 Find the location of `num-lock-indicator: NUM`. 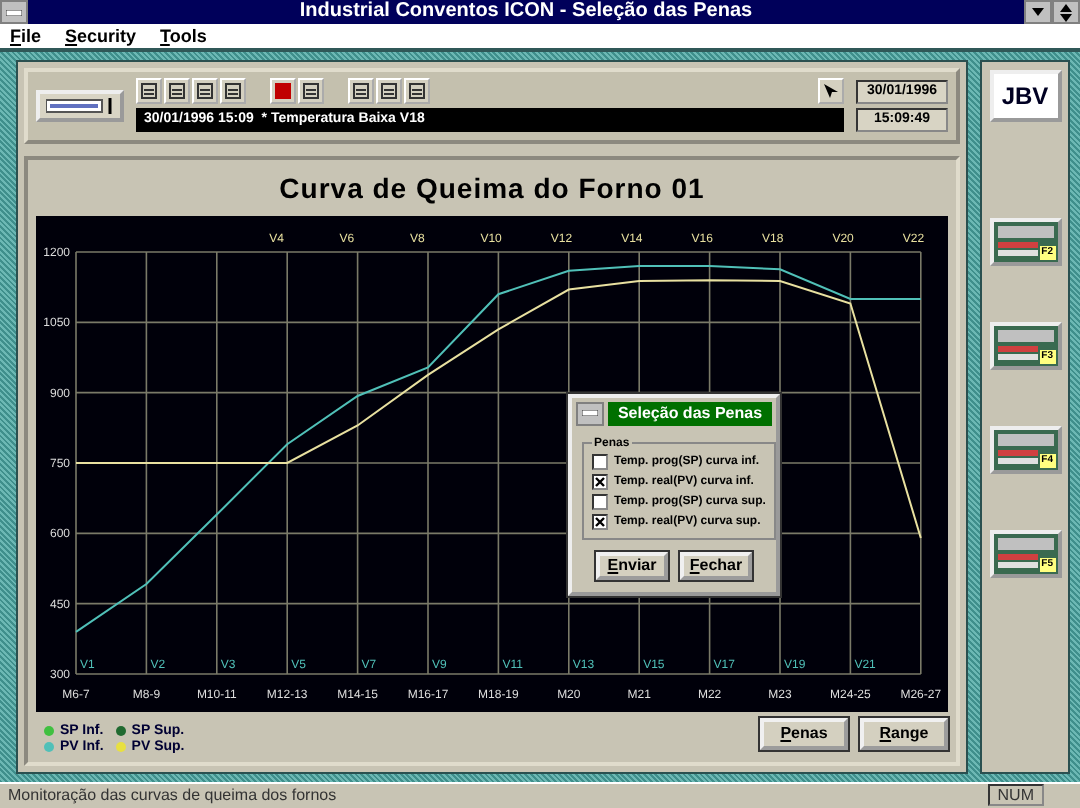

num-lock-indicator: NUM is located at coordinates (1015, 795).